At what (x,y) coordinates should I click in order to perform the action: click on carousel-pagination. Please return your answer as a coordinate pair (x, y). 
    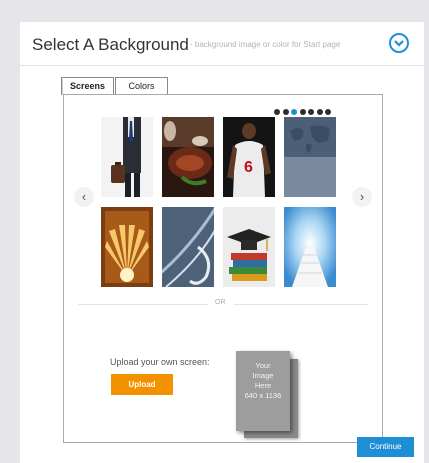
    Looking at the image, I should click on (304, 108).